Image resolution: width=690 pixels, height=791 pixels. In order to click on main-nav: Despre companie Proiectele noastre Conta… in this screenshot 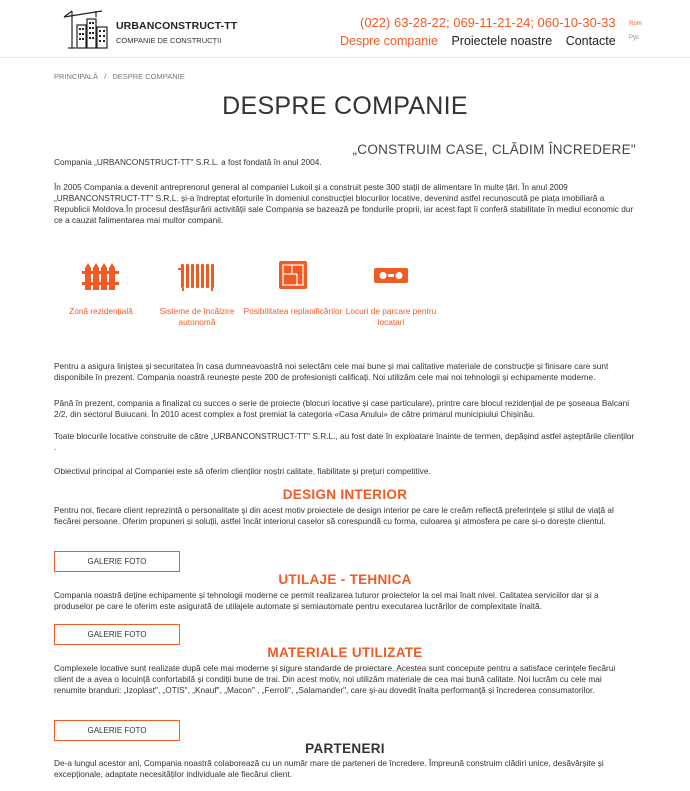, I will do `click(483, 41)`.